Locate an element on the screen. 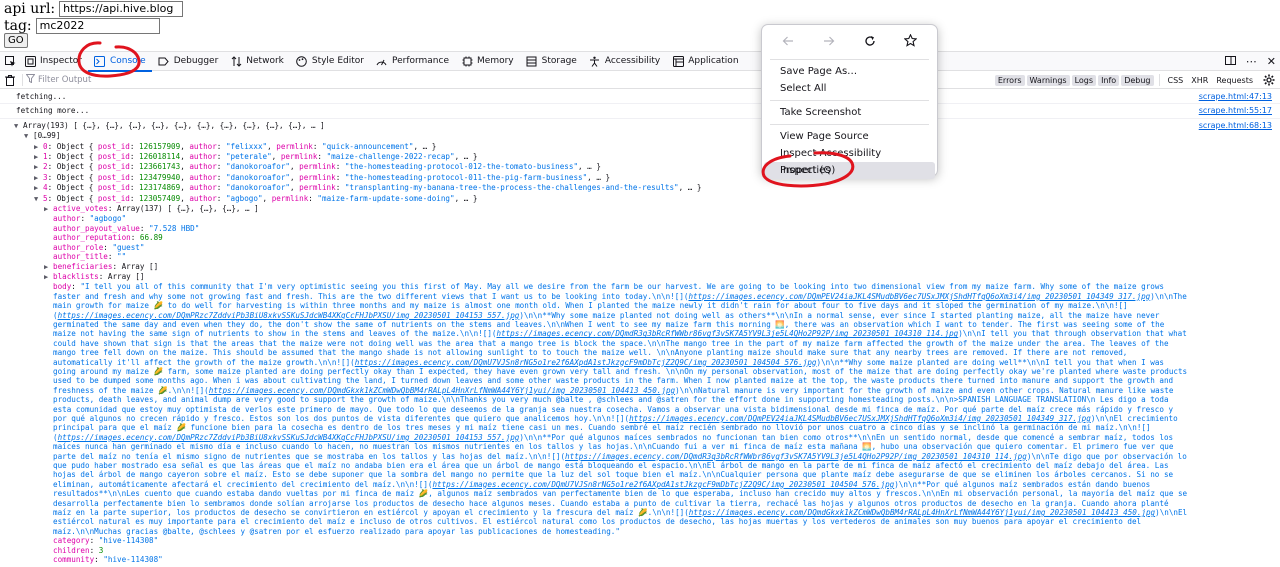  menu-view-page-source: View Page Source is located at coordinates (849, 136).